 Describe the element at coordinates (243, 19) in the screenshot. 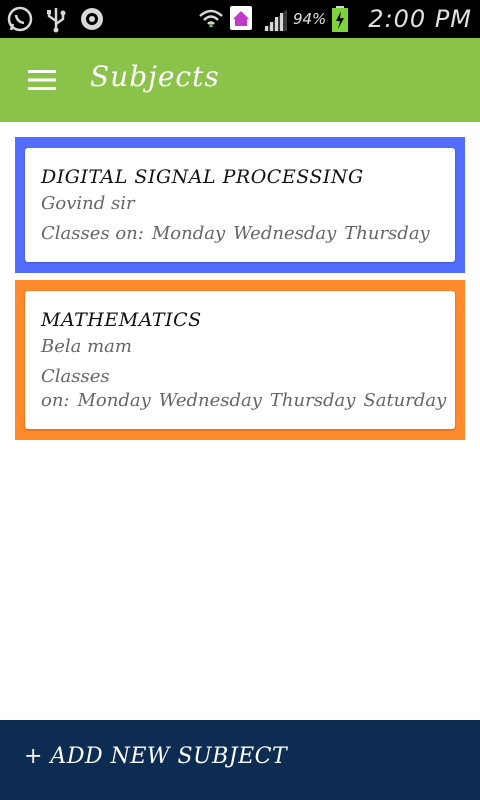

I see `home-notification-icon` at that location.